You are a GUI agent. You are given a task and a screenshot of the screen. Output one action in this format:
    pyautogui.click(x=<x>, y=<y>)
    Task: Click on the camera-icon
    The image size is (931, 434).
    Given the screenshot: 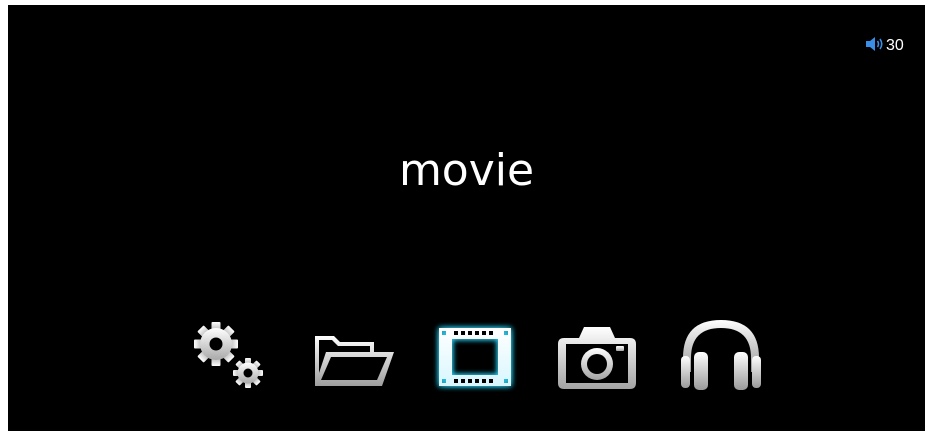 What is the action you would take?
    pyautogui.click(x=597, y=357)
    